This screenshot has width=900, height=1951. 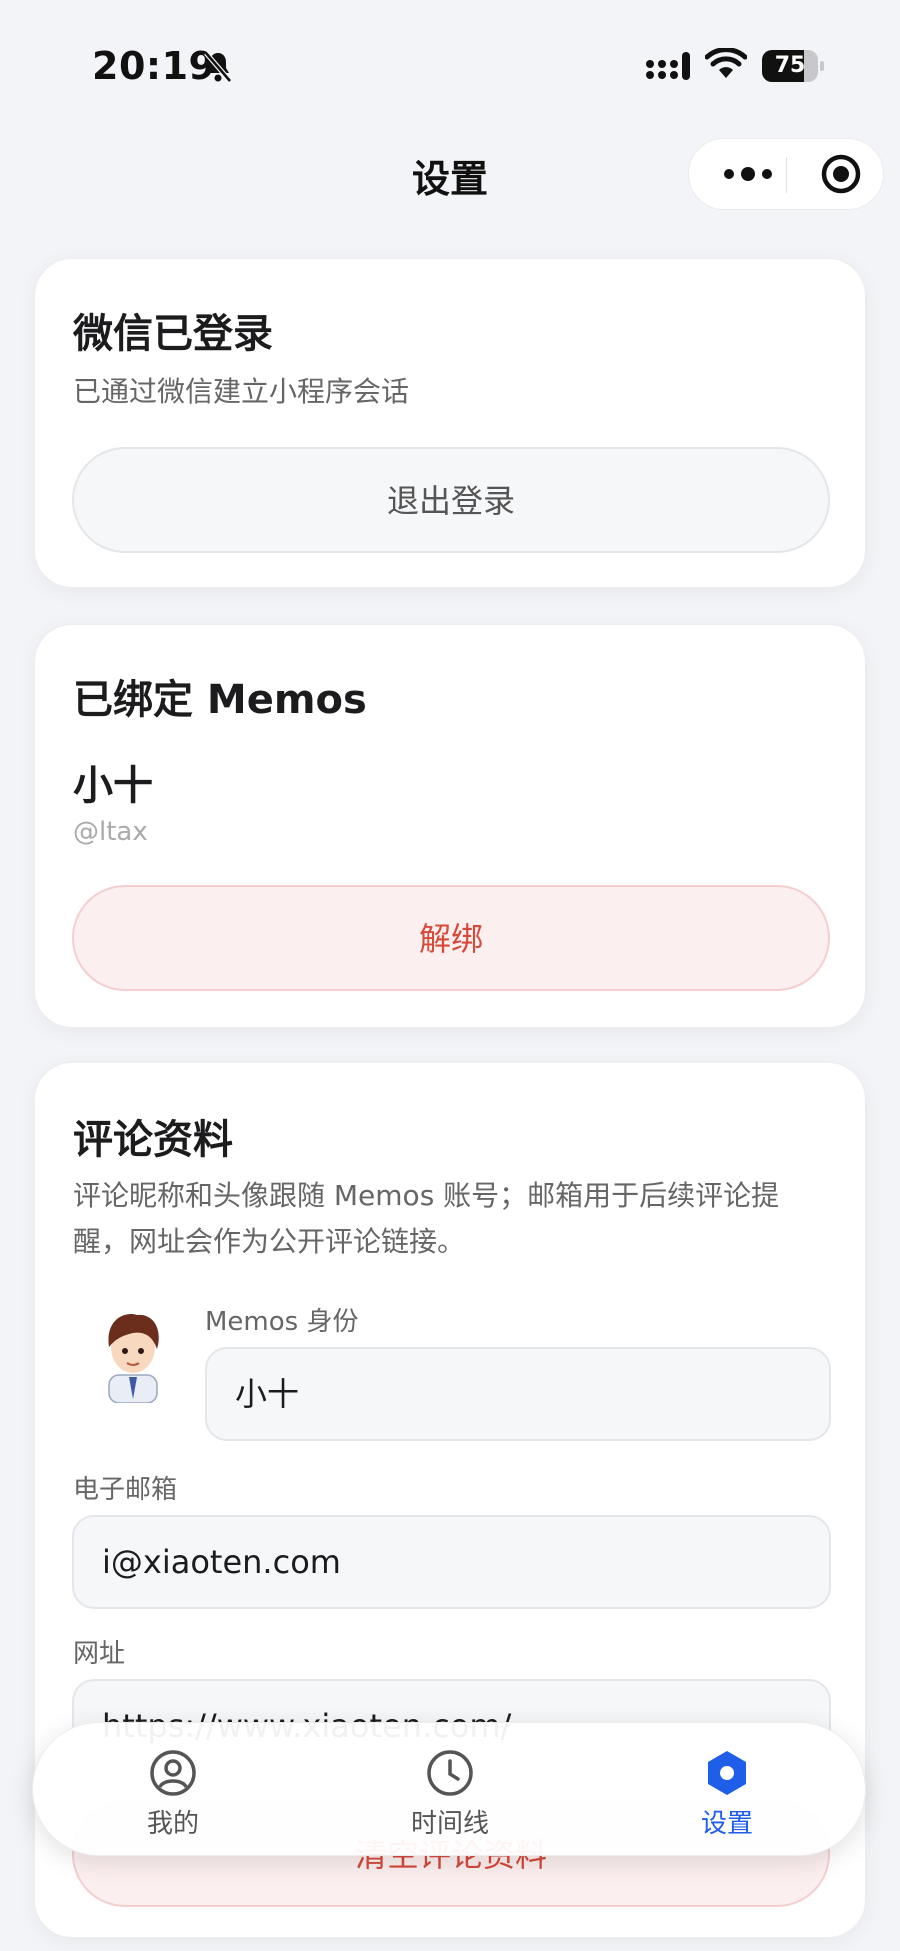 I want to click on signal-icon, so click(x=668, y=66).